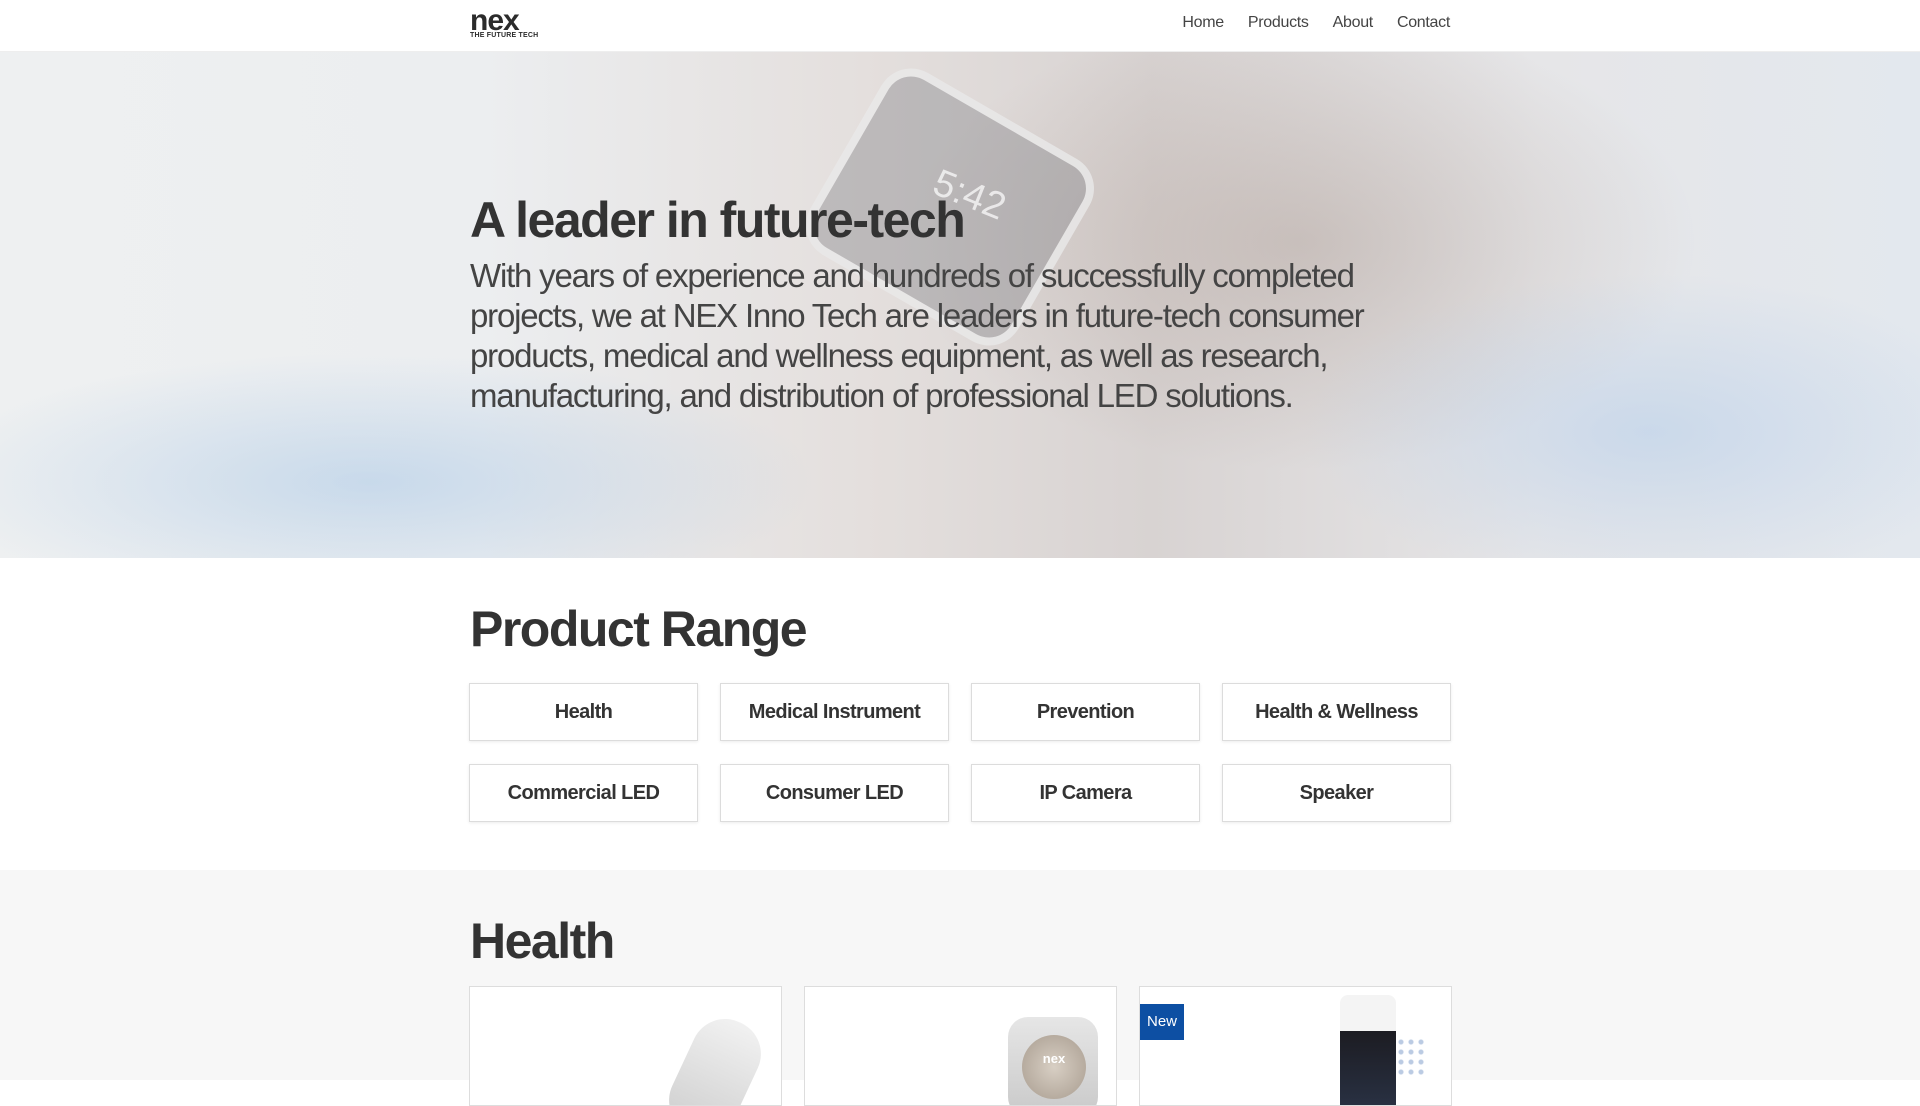  I want to click on health-section-title: Health, so click(542, 941).